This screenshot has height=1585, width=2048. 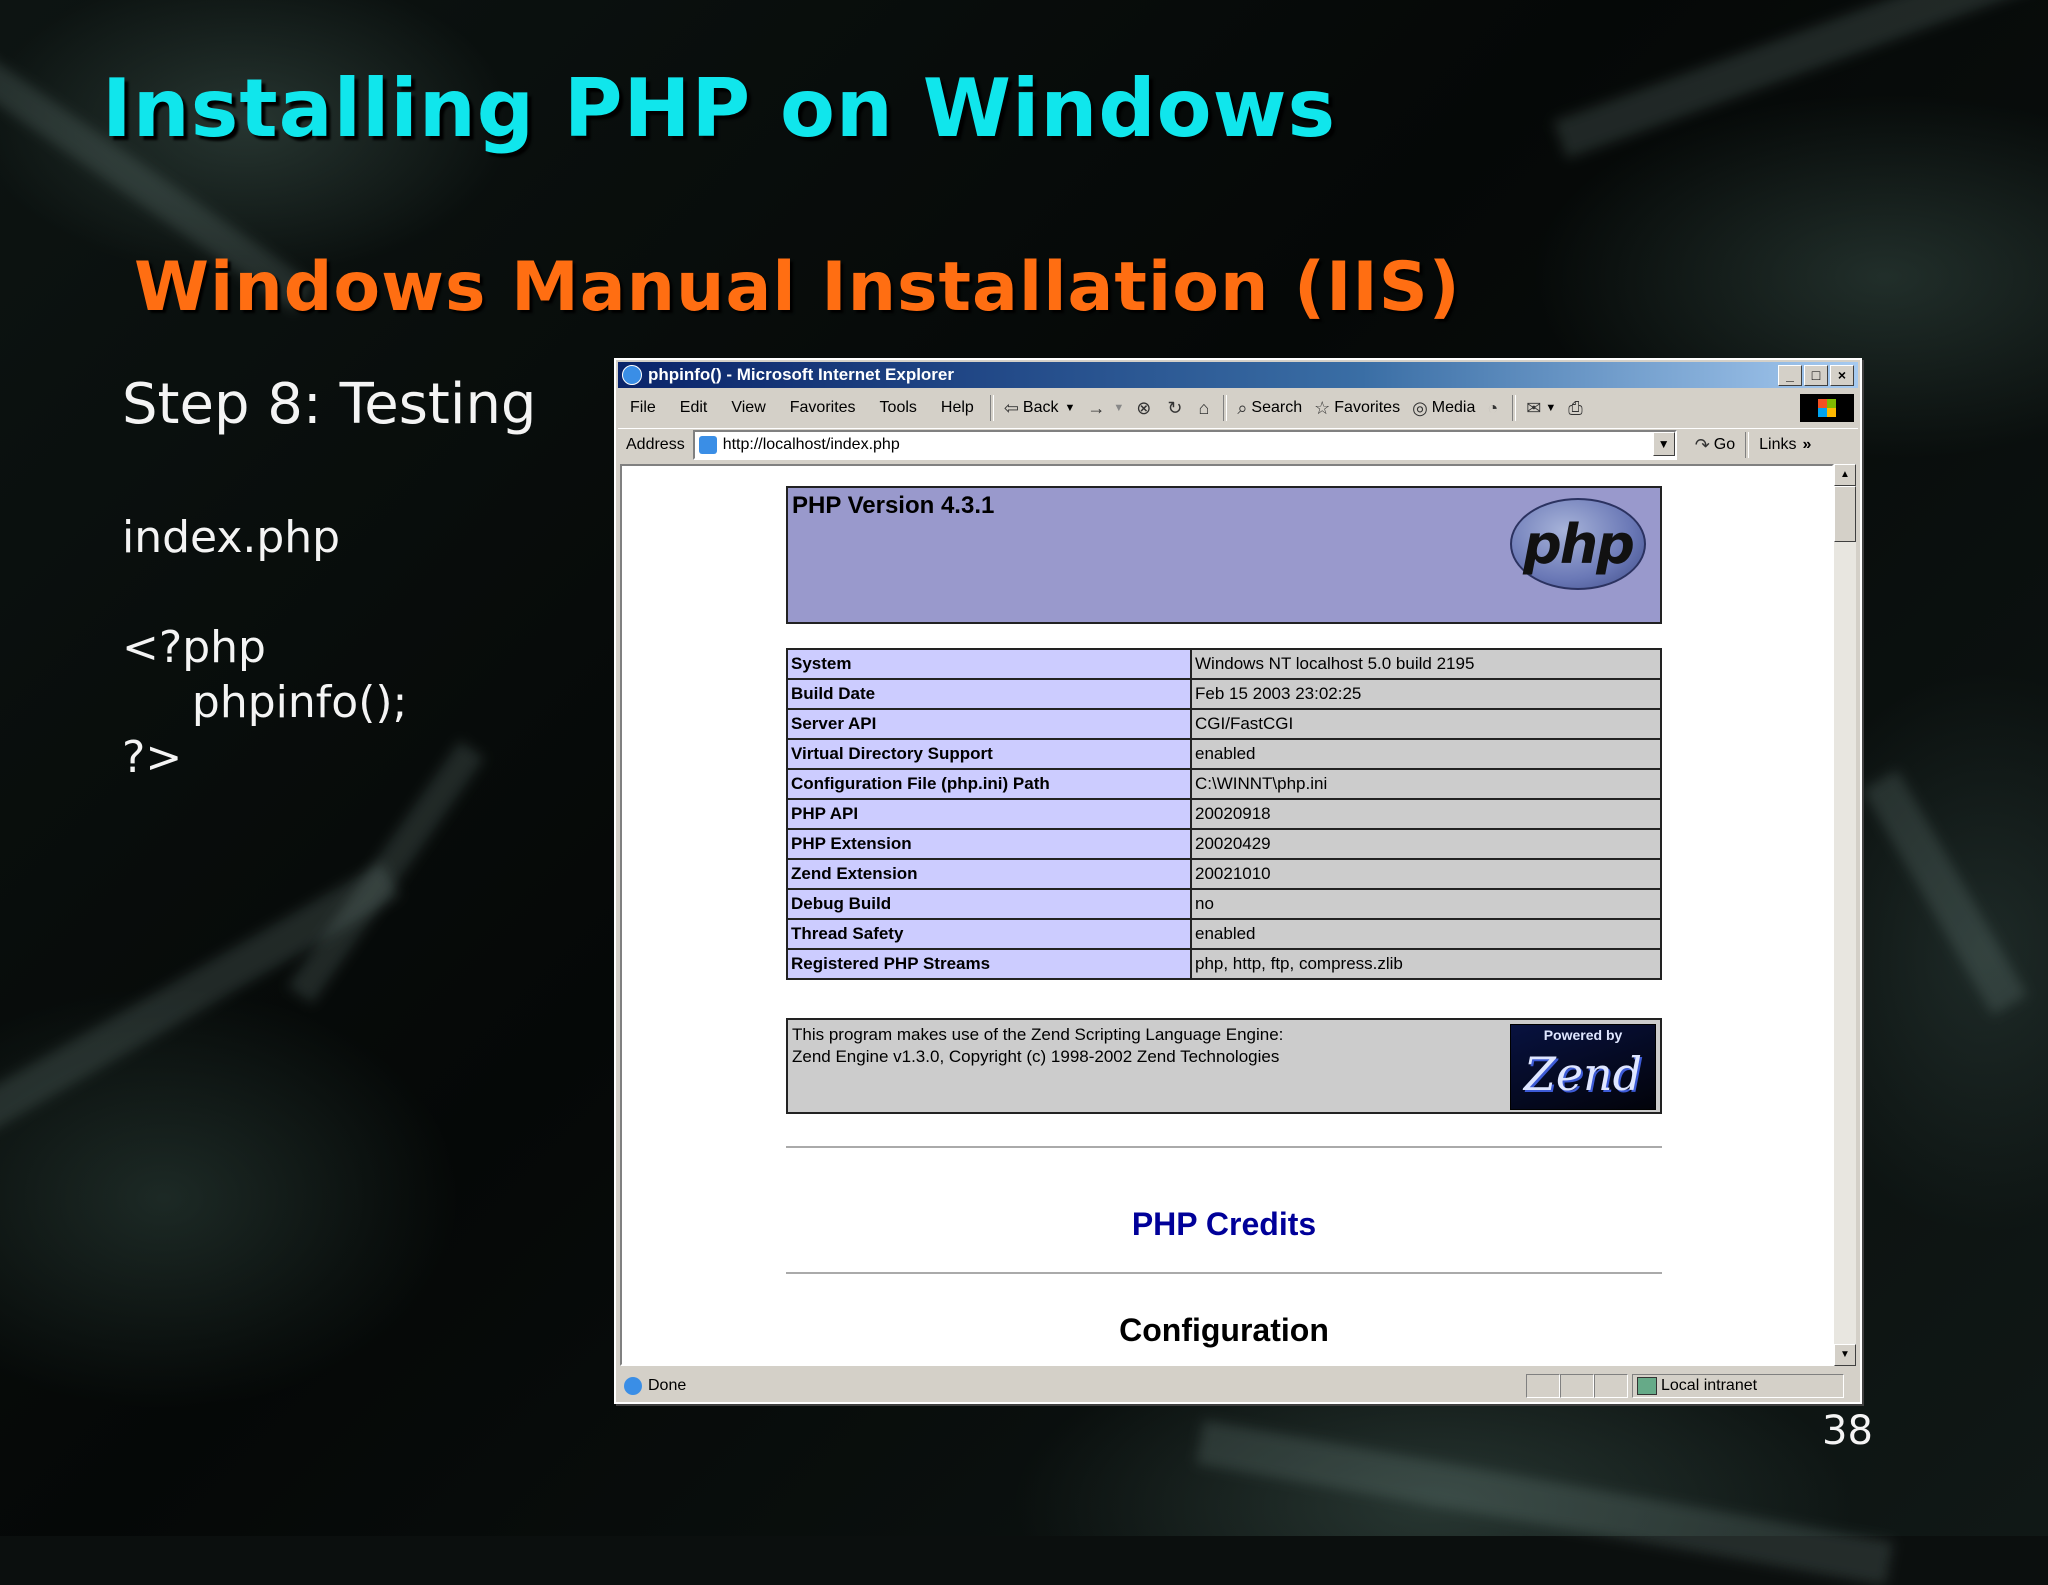 What do you see at coordinates (694, 408) in the screenshot?
I see `menu-edit: Edit` at bounding box center [694, 408].